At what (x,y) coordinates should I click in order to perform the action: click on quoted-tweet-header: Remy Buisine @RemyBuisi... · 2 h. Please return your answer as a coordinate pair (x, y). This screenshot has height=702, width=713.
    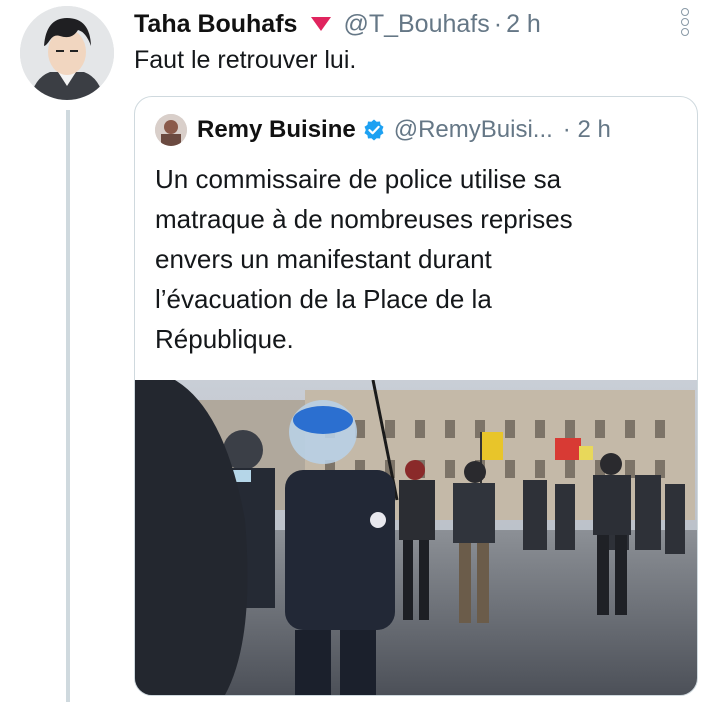
    Looking at the image, I should click on (383, 130).